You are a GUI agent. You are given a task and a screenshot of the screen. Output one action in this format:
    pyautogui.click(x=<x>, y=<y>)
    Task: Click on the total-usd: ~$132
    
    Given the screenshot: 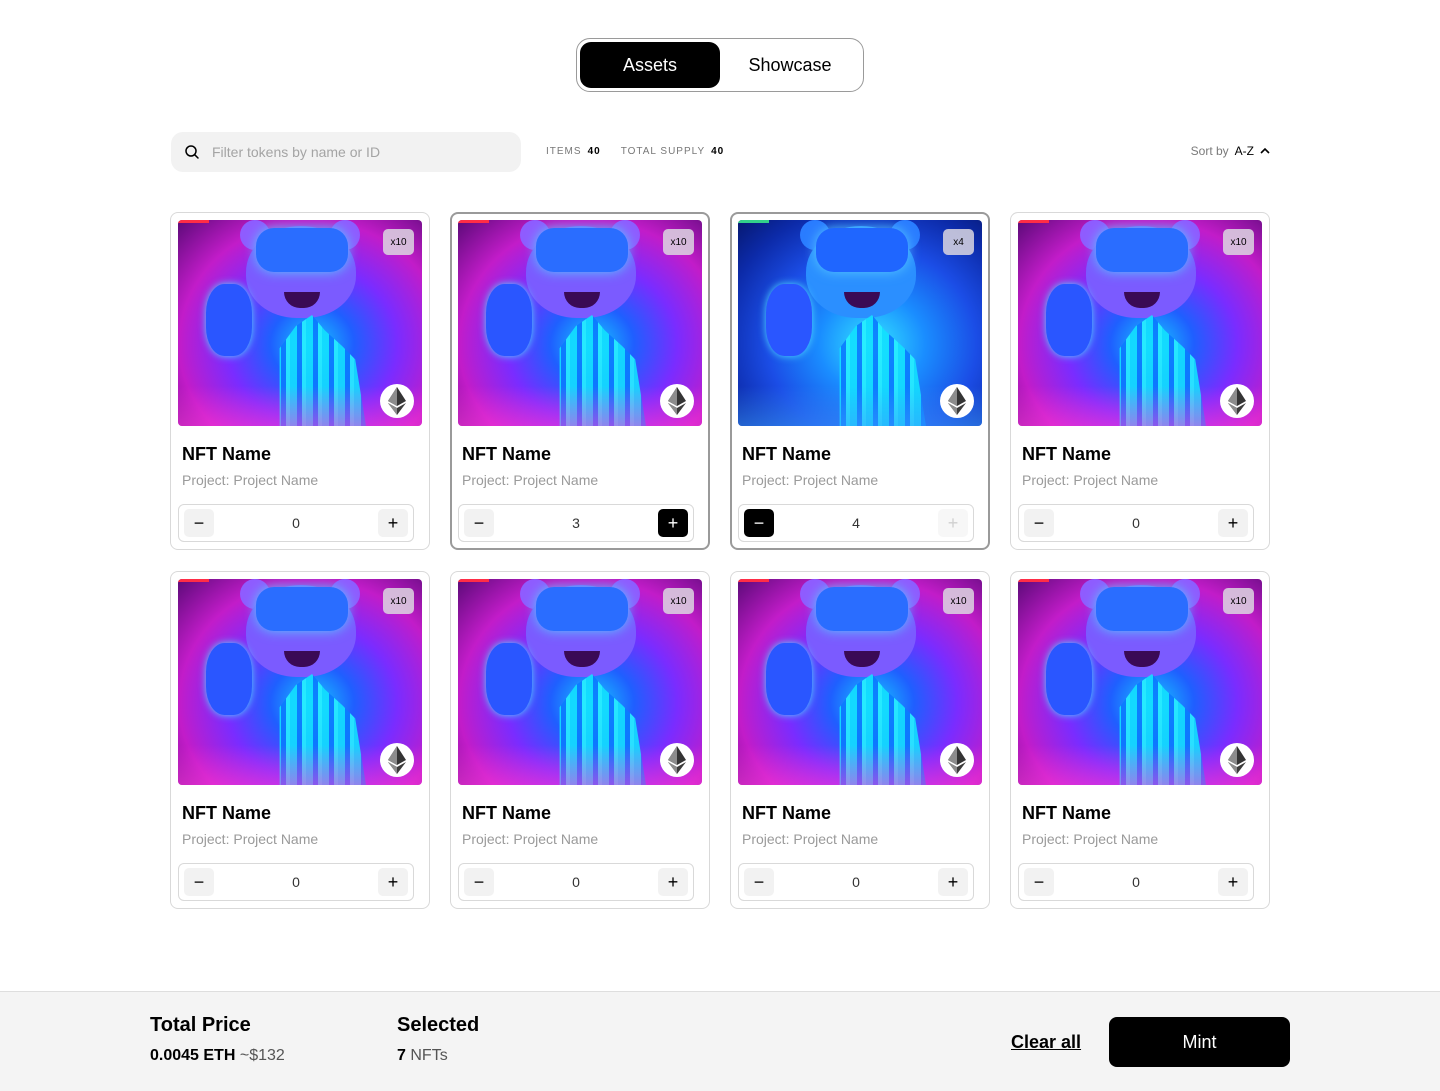 What is the action you would take?
    pyautogui.click(x=262, y=1055)
    